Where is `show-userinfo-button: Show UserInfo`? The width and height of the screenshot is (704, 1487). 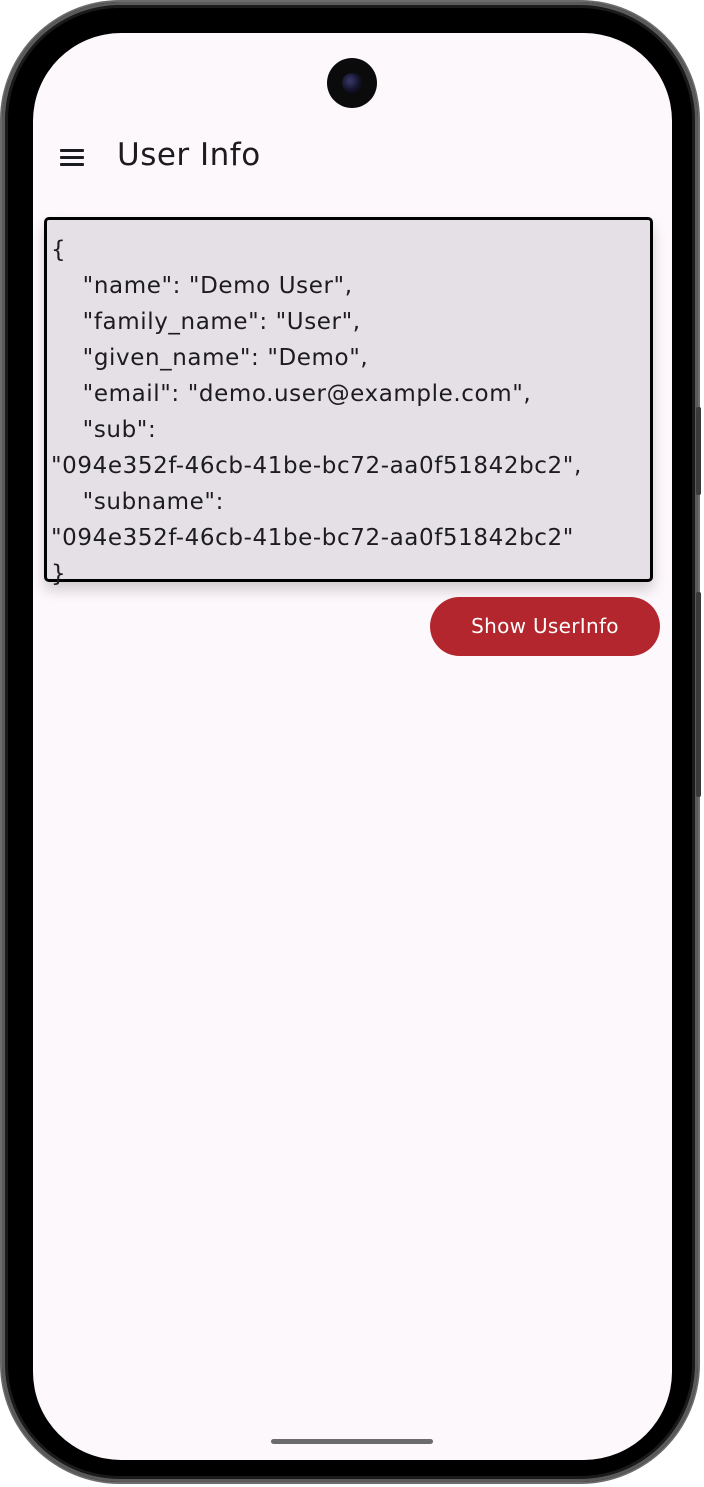 show-userinfo-button: Show UserInfo is located at coordinates (545, 626).